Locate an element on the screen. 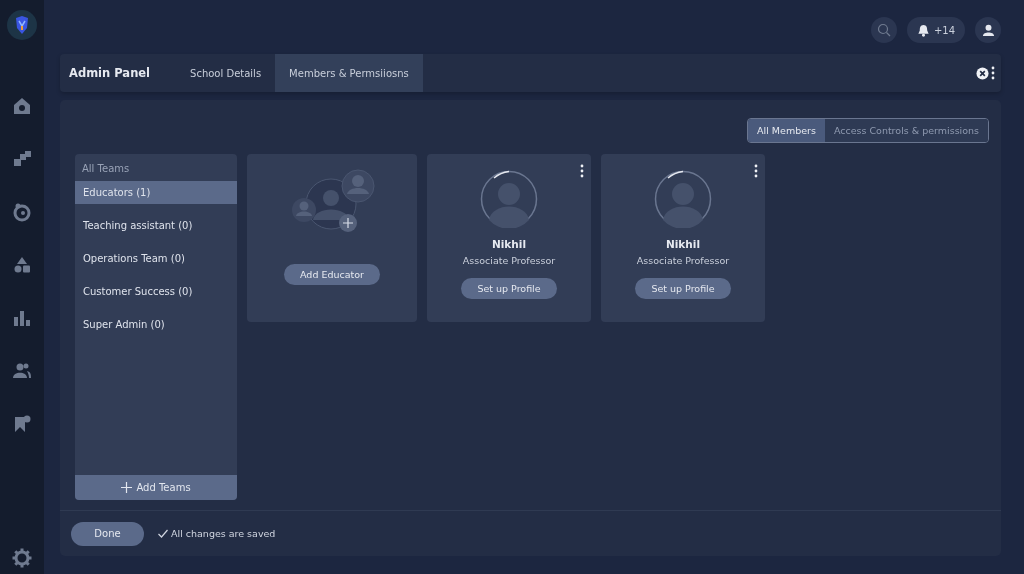 The height and width of the screenshot is (574, 1024). user-icon is located at coordinates (988, 30).